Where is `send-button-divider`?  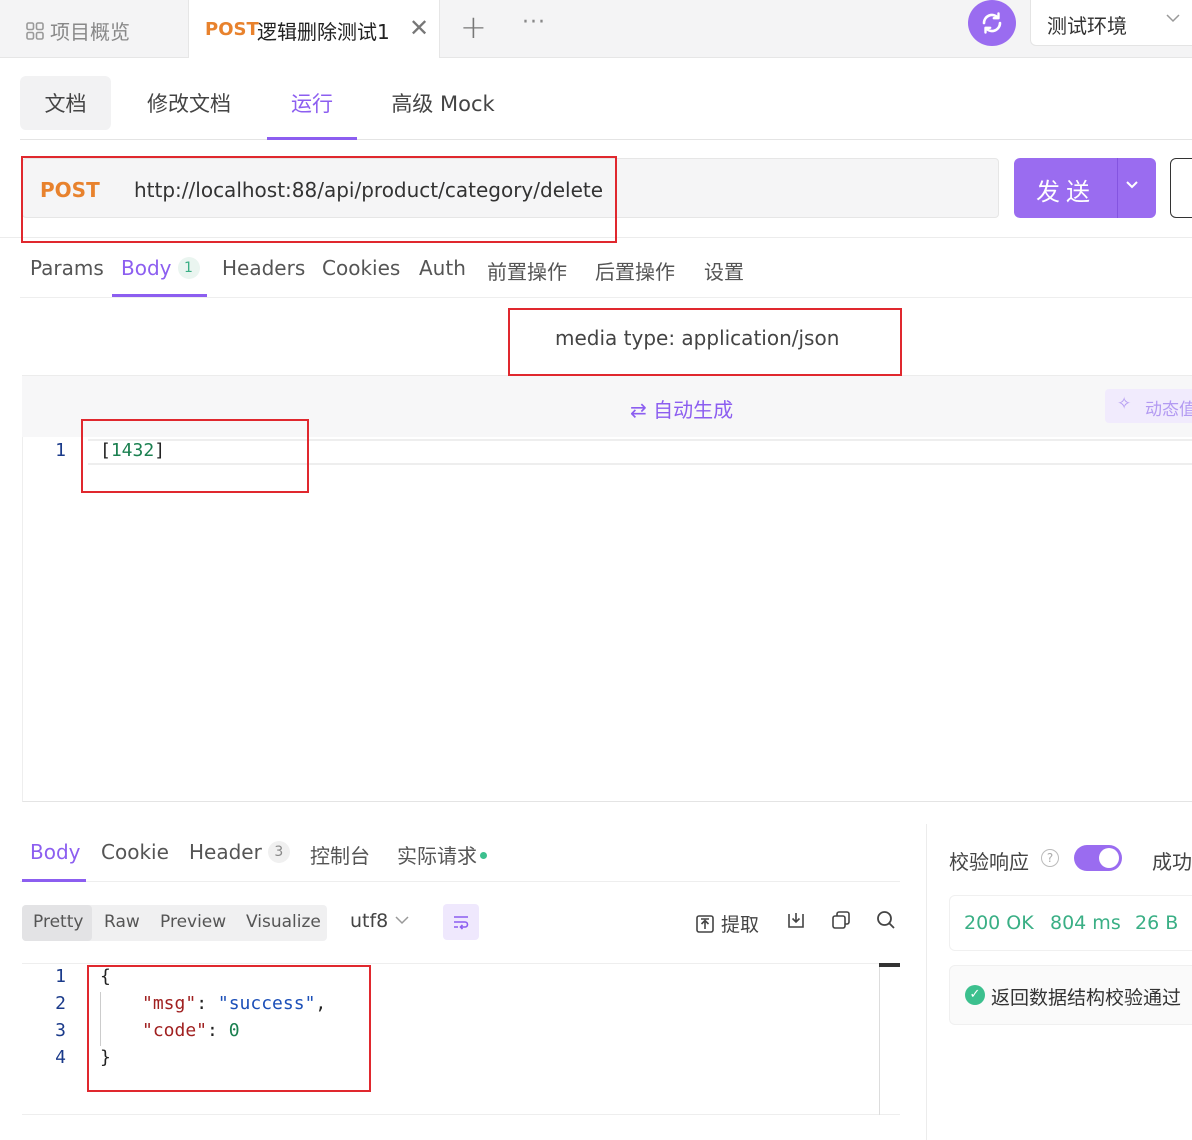 send-button-divider is located at coordinates (1117, 188).